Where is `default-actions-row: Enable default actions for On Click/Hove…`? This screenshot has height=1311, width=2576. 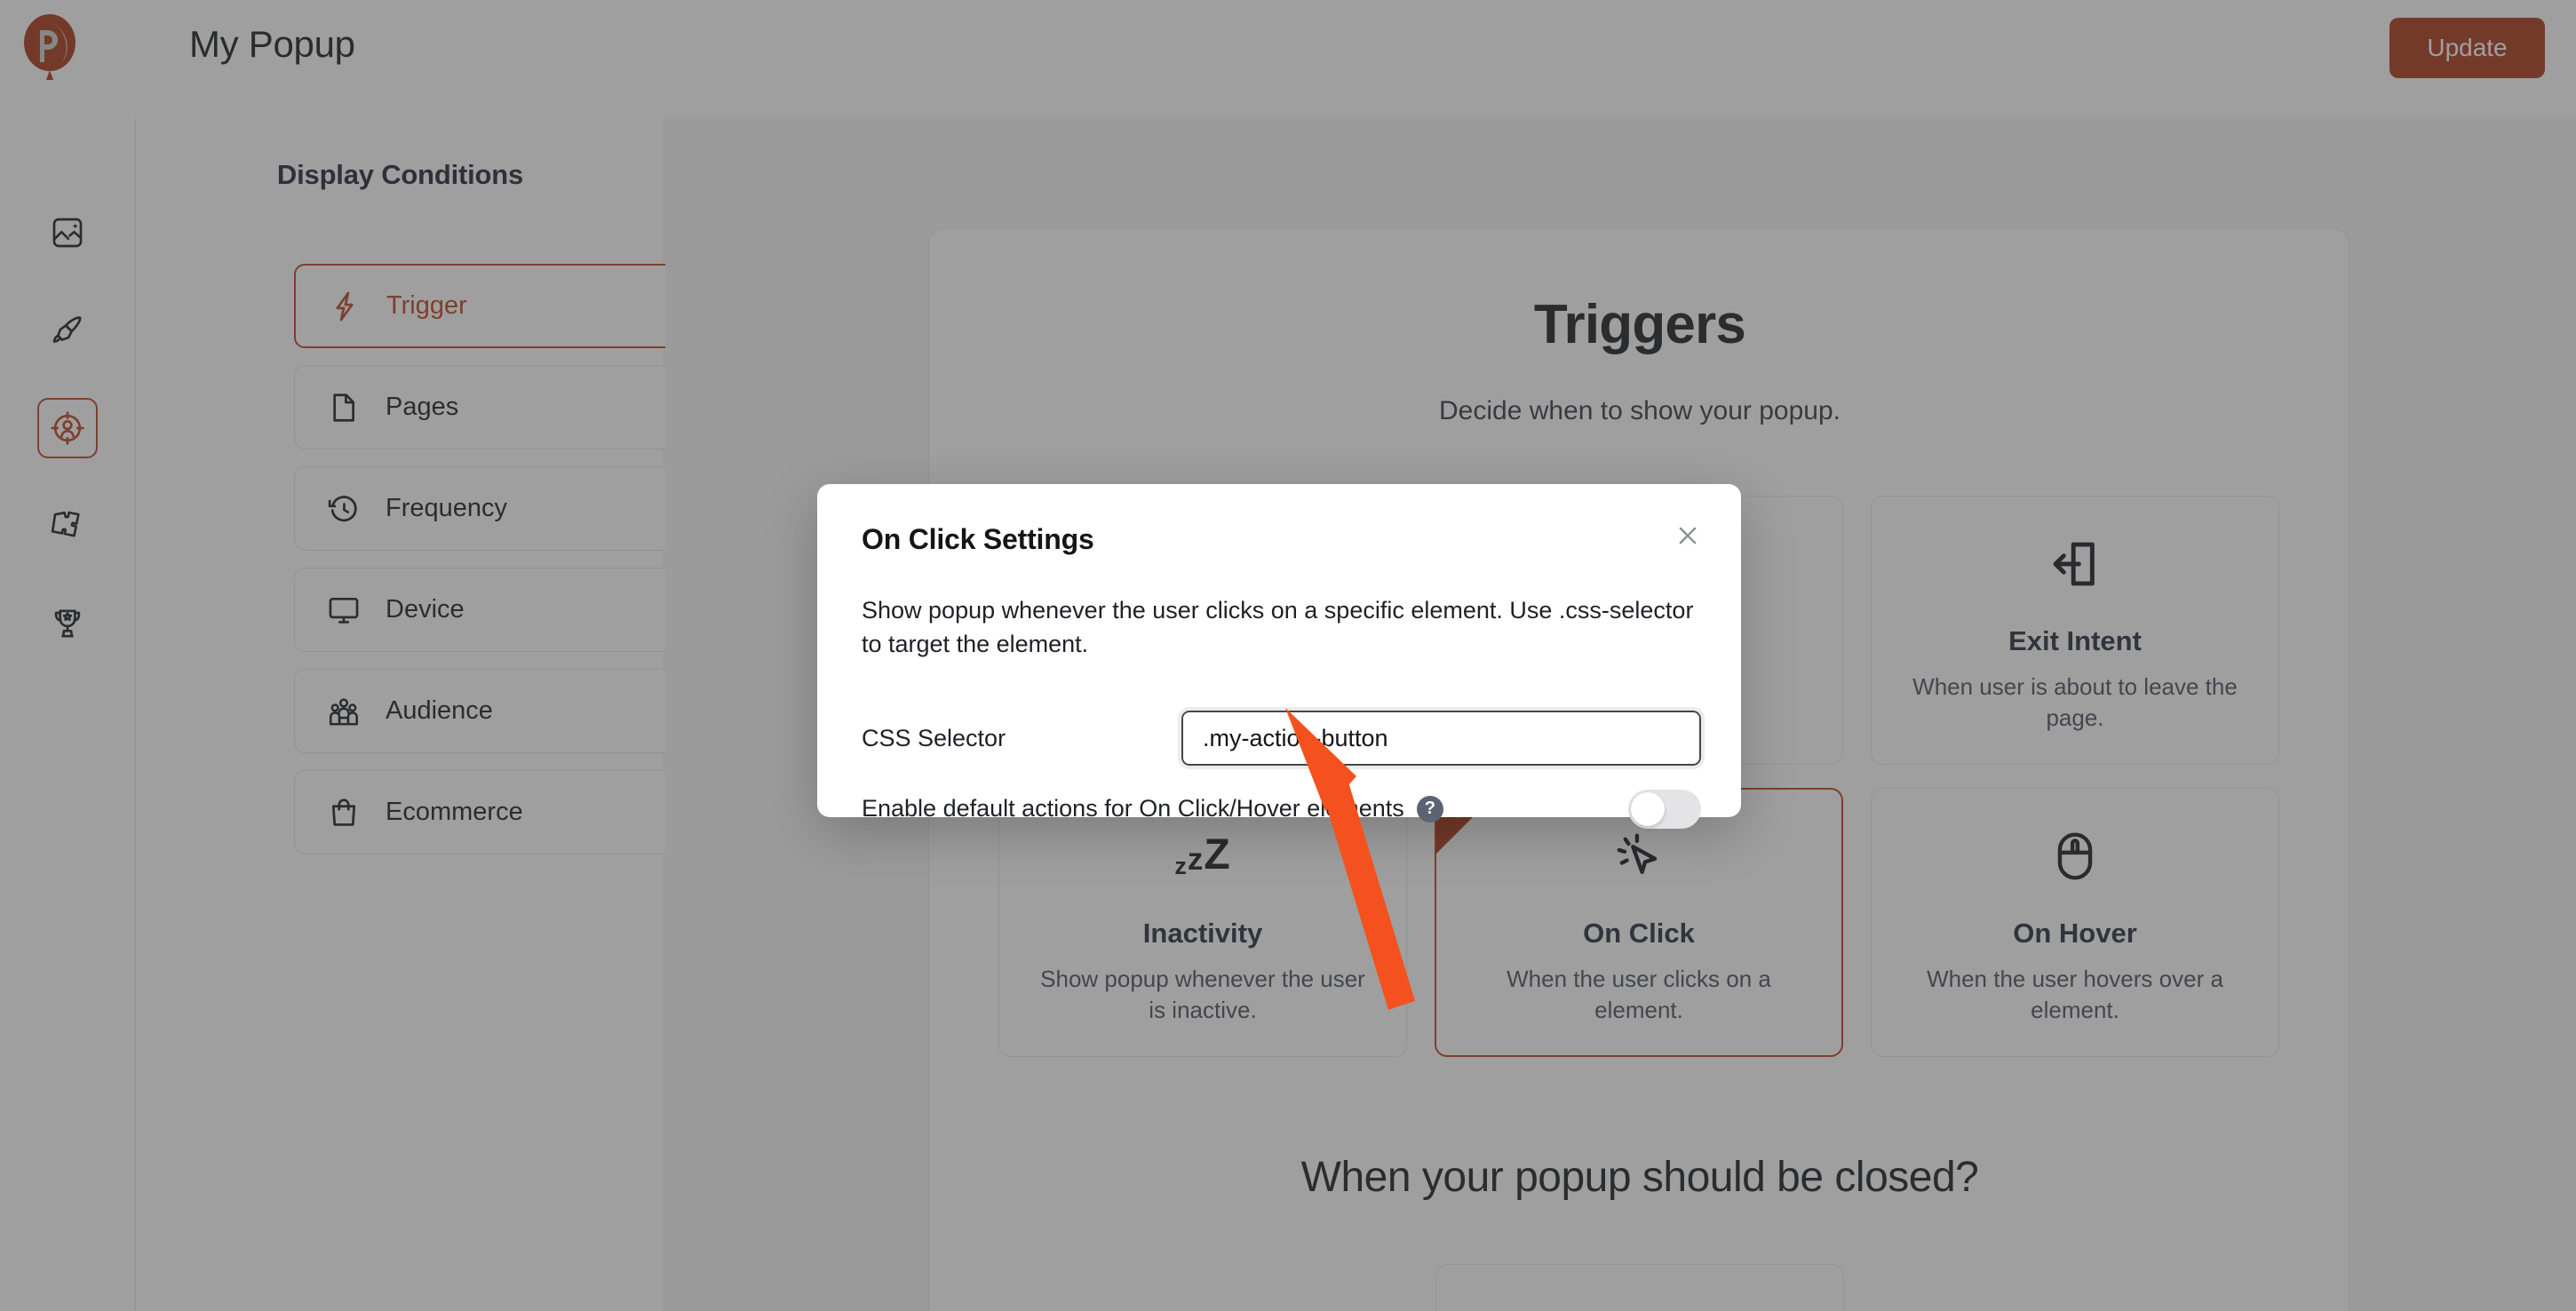 default-actions-row: Enable default actions for On Click/Hove… is located at coordinates (1281, 809).